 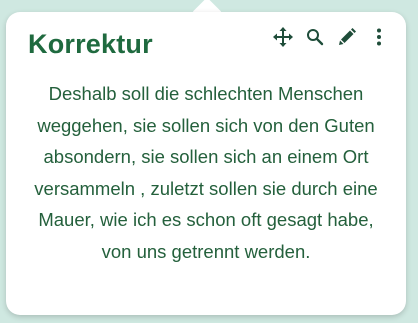 I want to click on move-icon, so click(x=283, y=37).